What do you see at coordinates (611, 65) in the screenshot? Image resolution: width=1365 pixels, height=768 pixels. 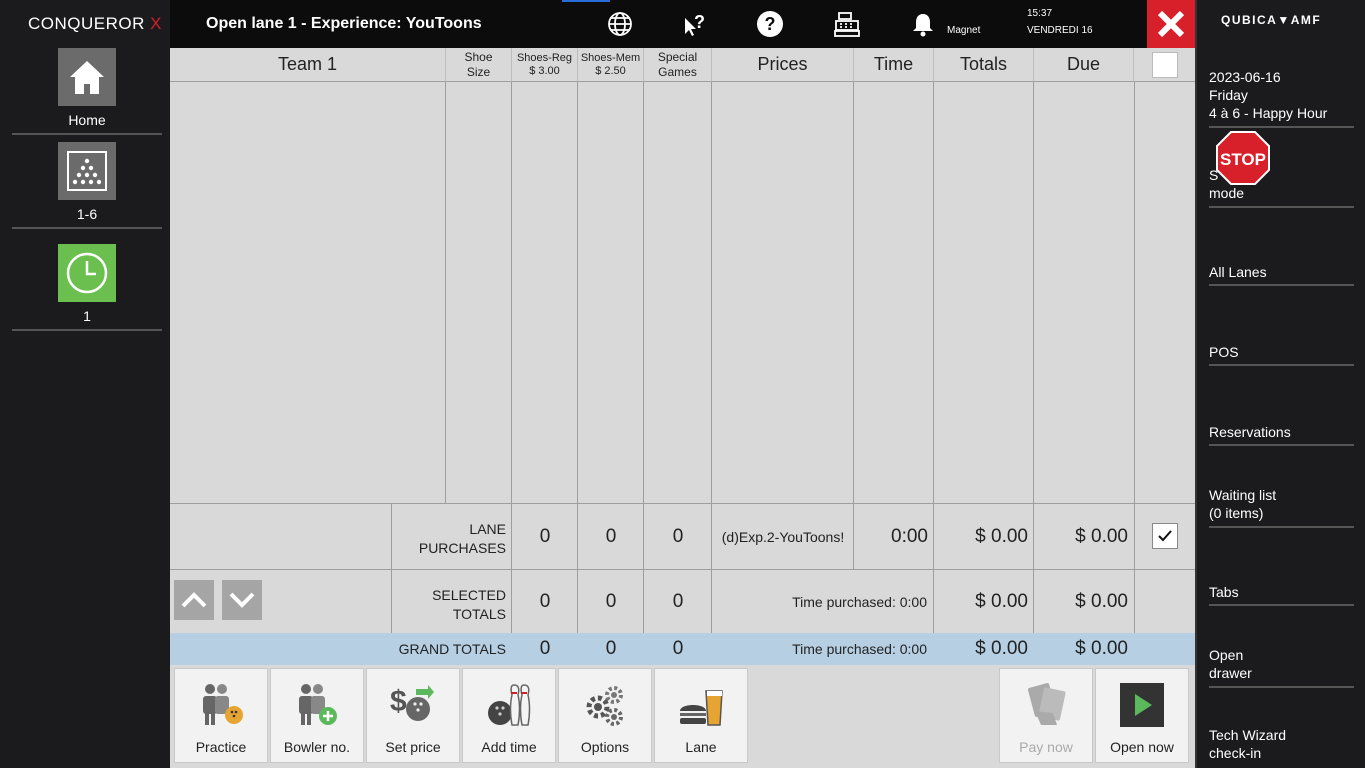 I see `header-shoes-mem: Shoes-Mem $ 2.50` at bounding box center [611, 65].